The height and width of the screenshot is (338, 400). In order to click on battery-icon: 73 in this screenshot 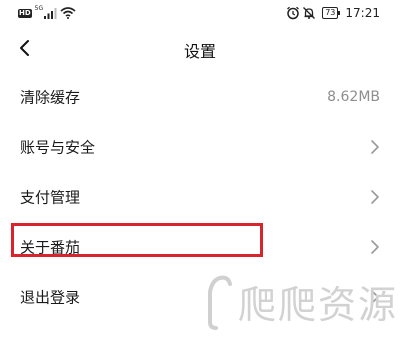, I will do `click(331, 13)`.